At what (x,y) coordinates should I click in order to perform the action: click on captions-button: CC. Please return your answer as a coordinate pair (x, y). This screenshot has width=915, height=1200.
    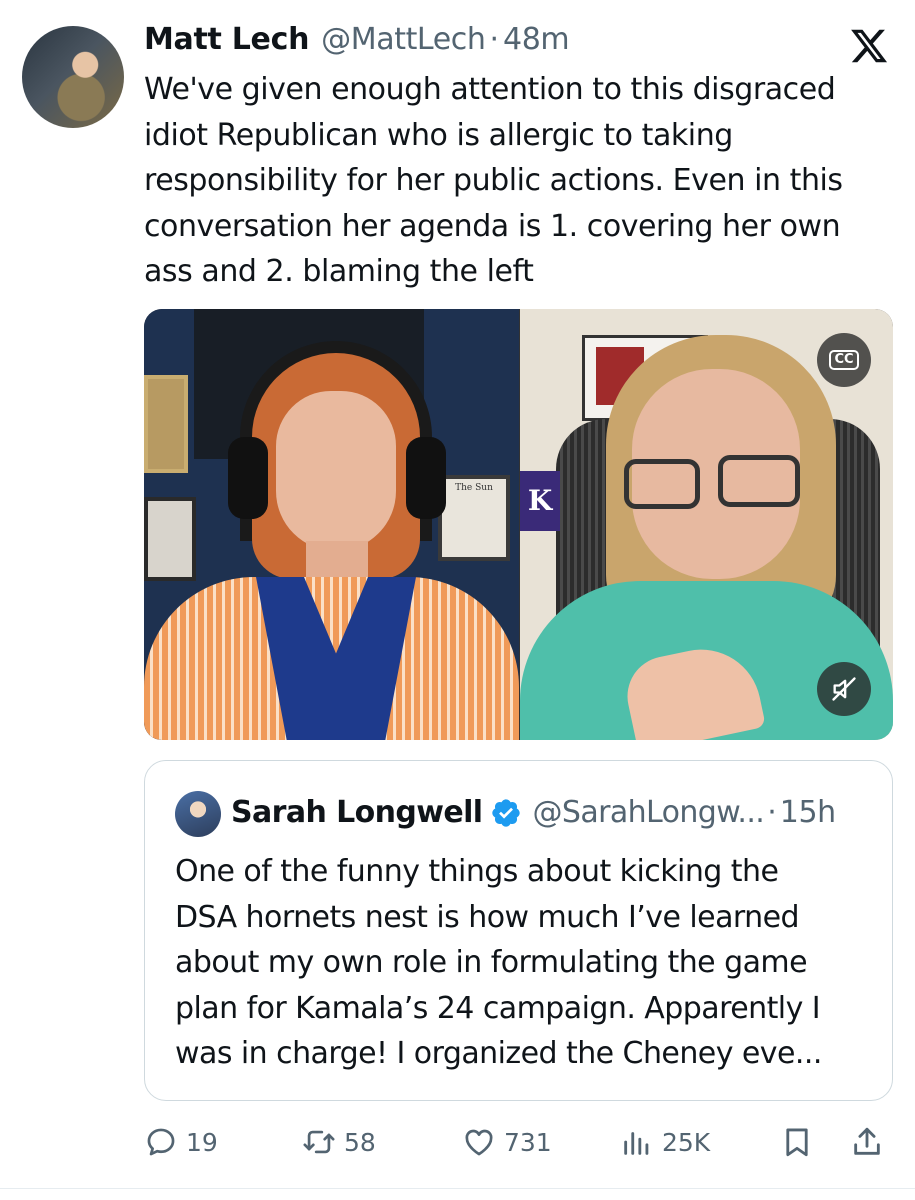
    Looking at the image, I should click on (844, 360).